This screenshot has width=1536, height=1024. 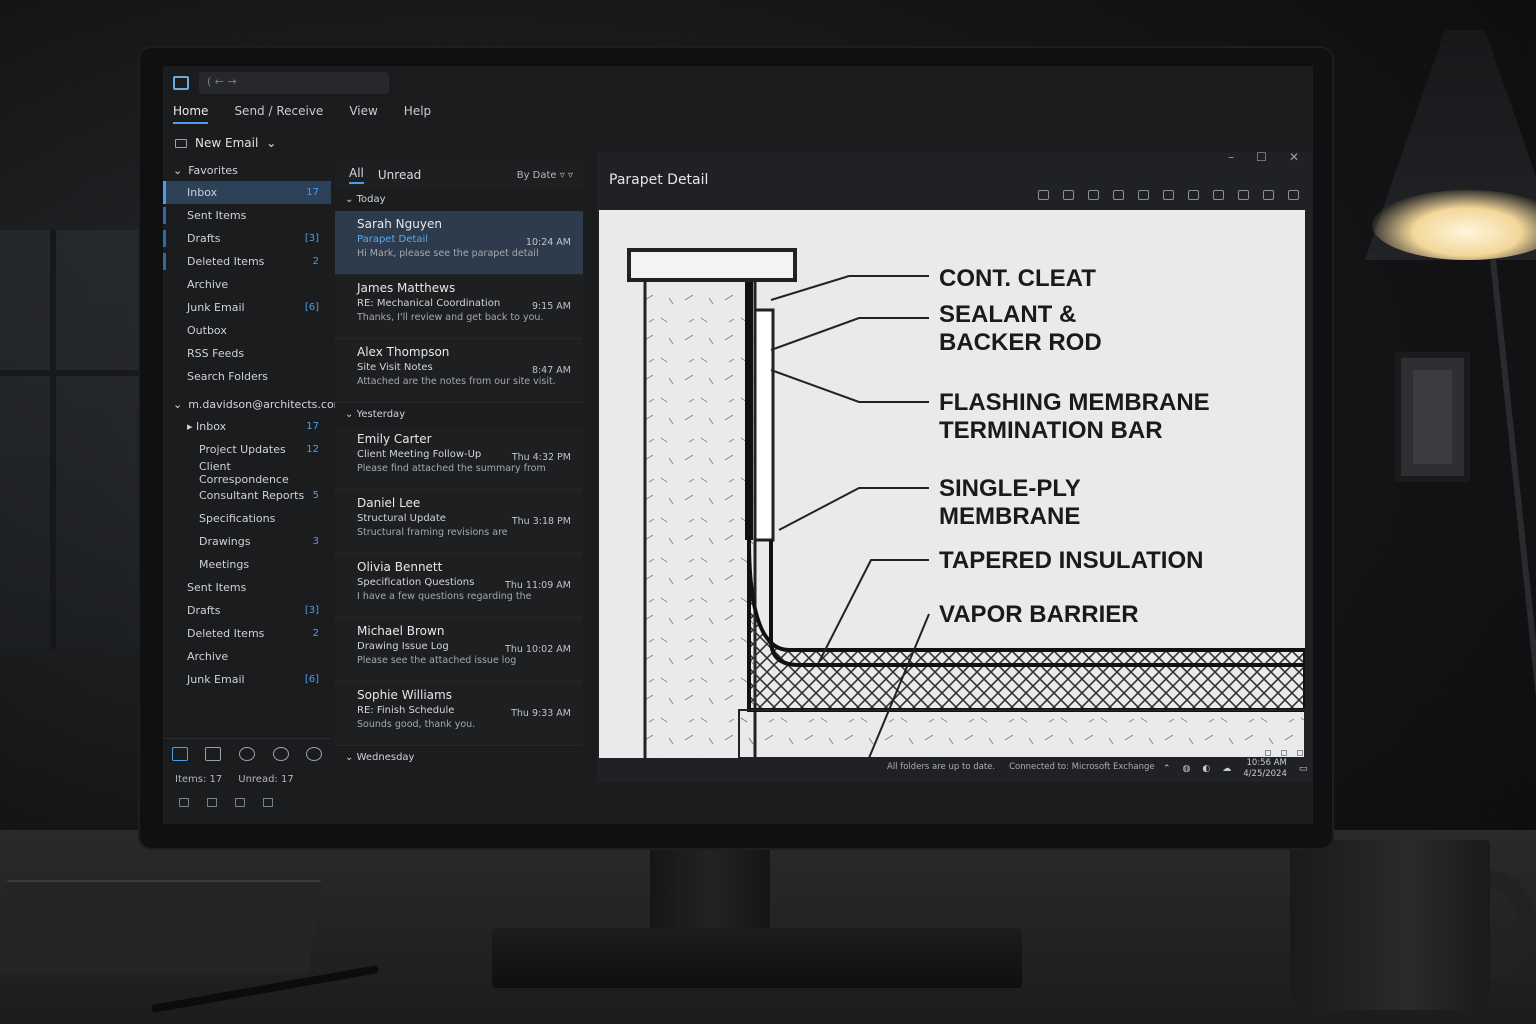 What do you see at coordinates (247, 170) in the screenshot?
I see `favorites-header: ⌄ Favorites` at bounding box center [247, 170].